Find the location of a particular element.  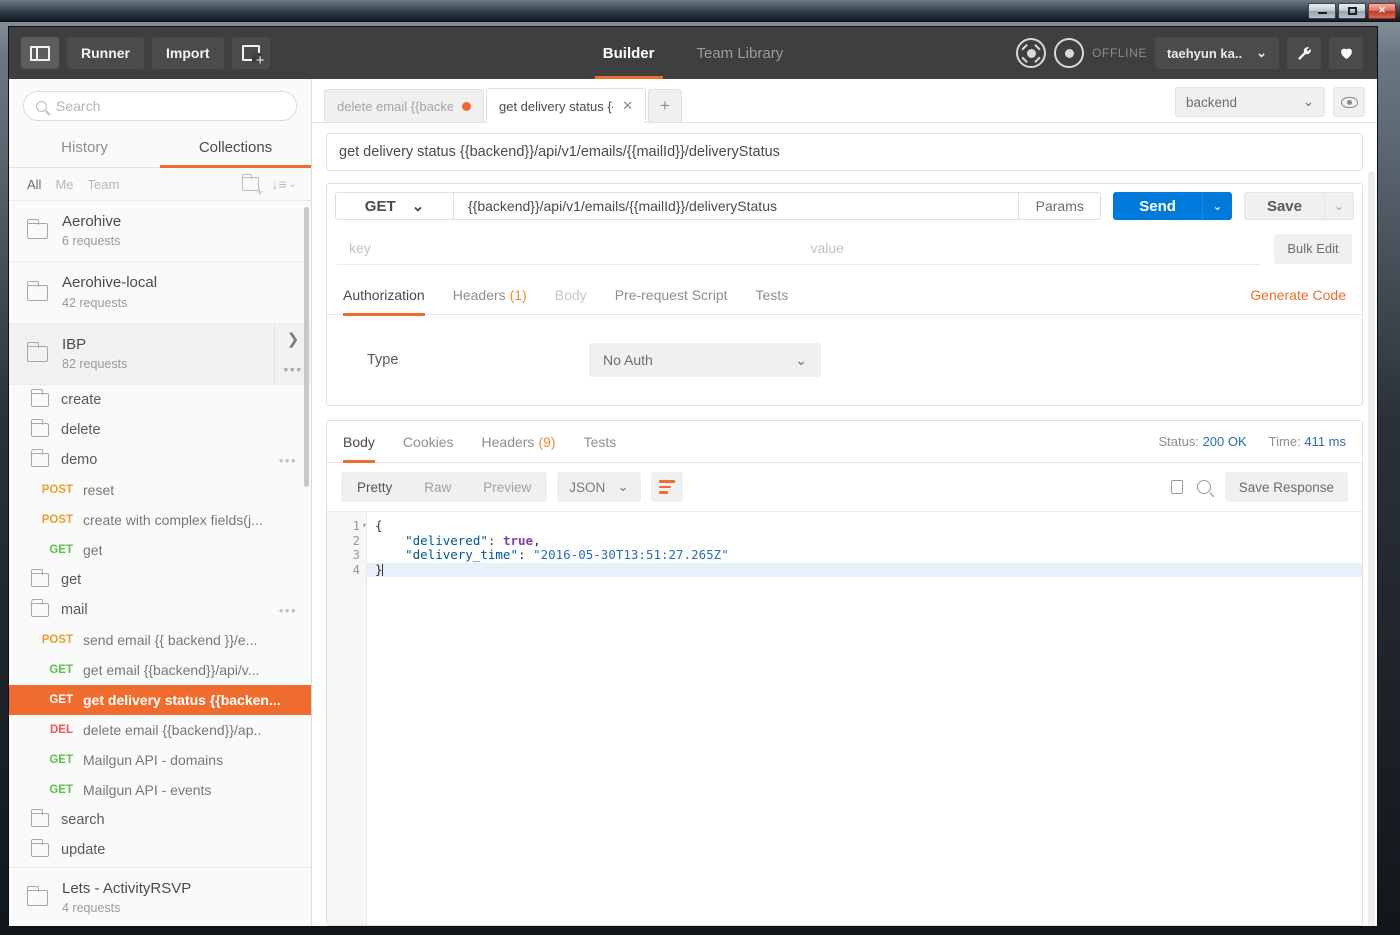

http-method-select: GET ⌄ is located at coordinates (394, 206).